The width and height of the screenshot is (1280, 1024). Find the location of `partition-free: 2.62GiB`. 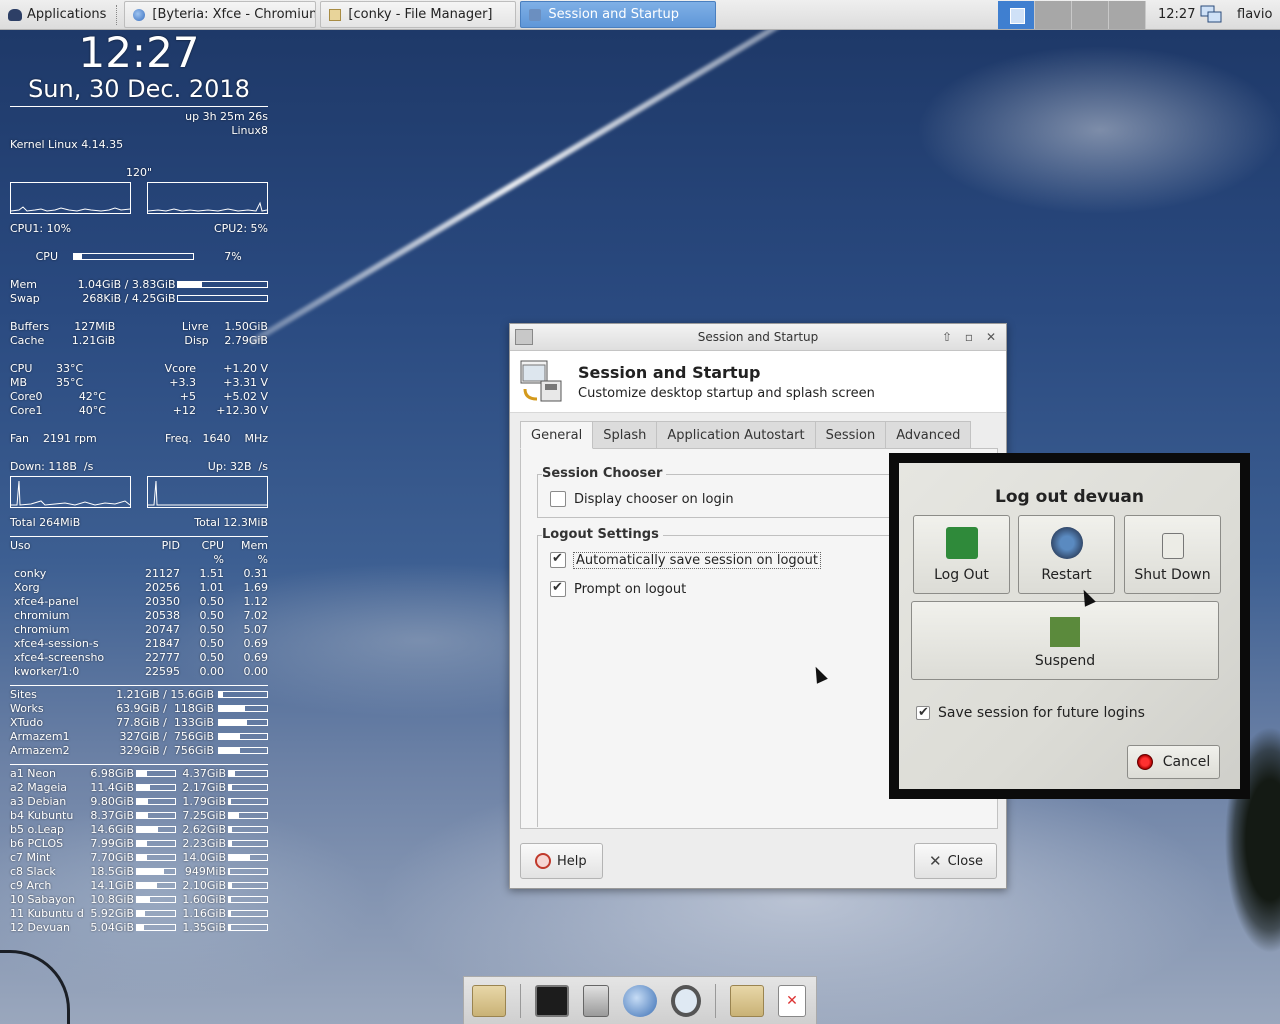

partition-free: 2.62GiB is located at coordinates (204, 829).